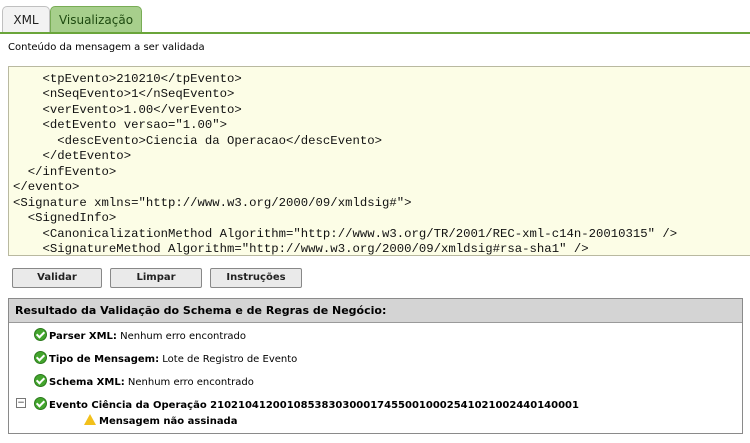  I want to click on result-label: Schema XML:, so click(87, 382).